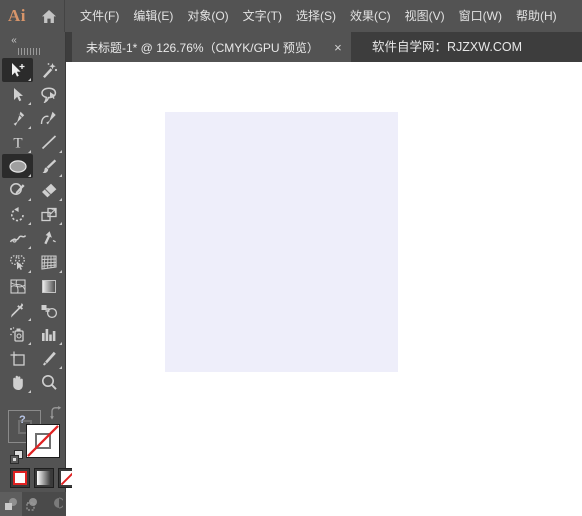 The height and width of the screenshot is (516, 582). I want to click on scale-tool, so click(48, 214).